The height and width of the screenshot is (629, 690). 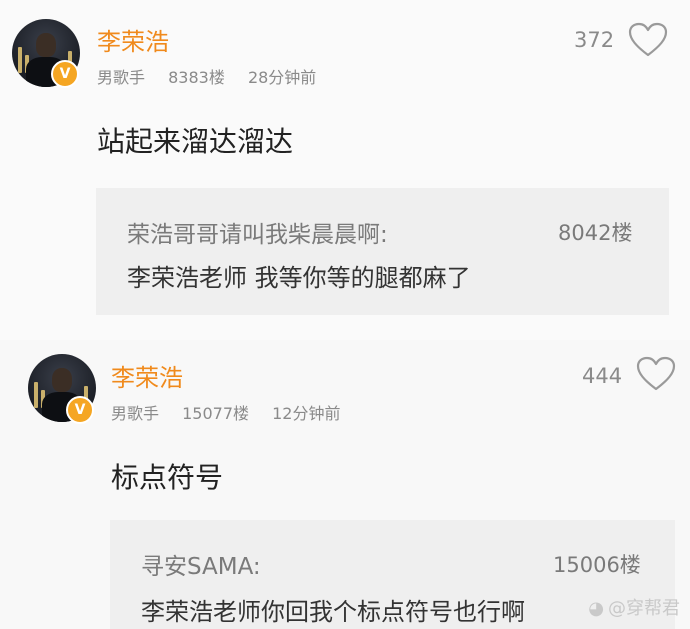 What do you see at coordinates (644, 608) in the screenshot?
I see `watermark-text: @穿帮君` at bounding box center [644, 608].